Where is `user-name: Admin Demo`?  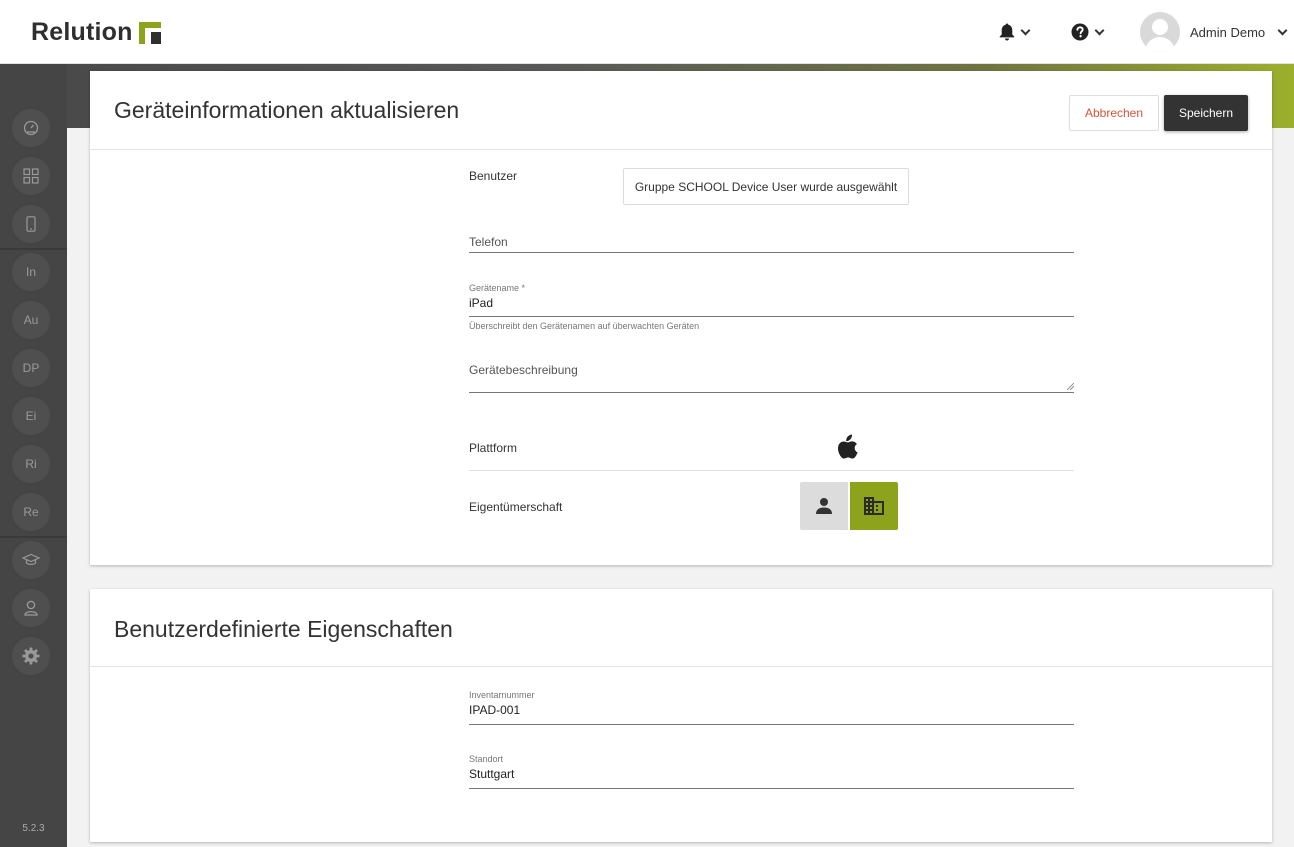
user-name: Admin Demo is located at coordinates (1228, 32).